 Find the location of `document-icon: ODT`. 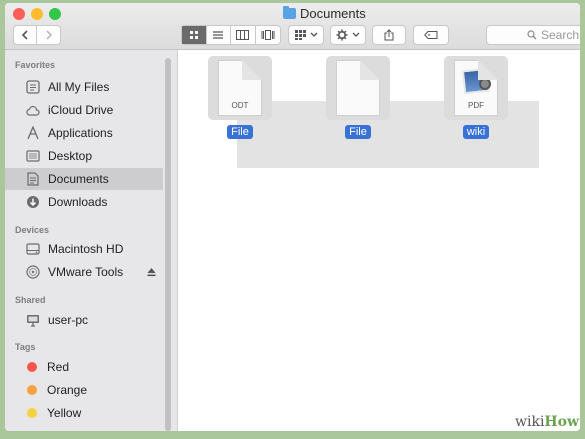

document-icon: ODT is located at coordinates (240, 88).